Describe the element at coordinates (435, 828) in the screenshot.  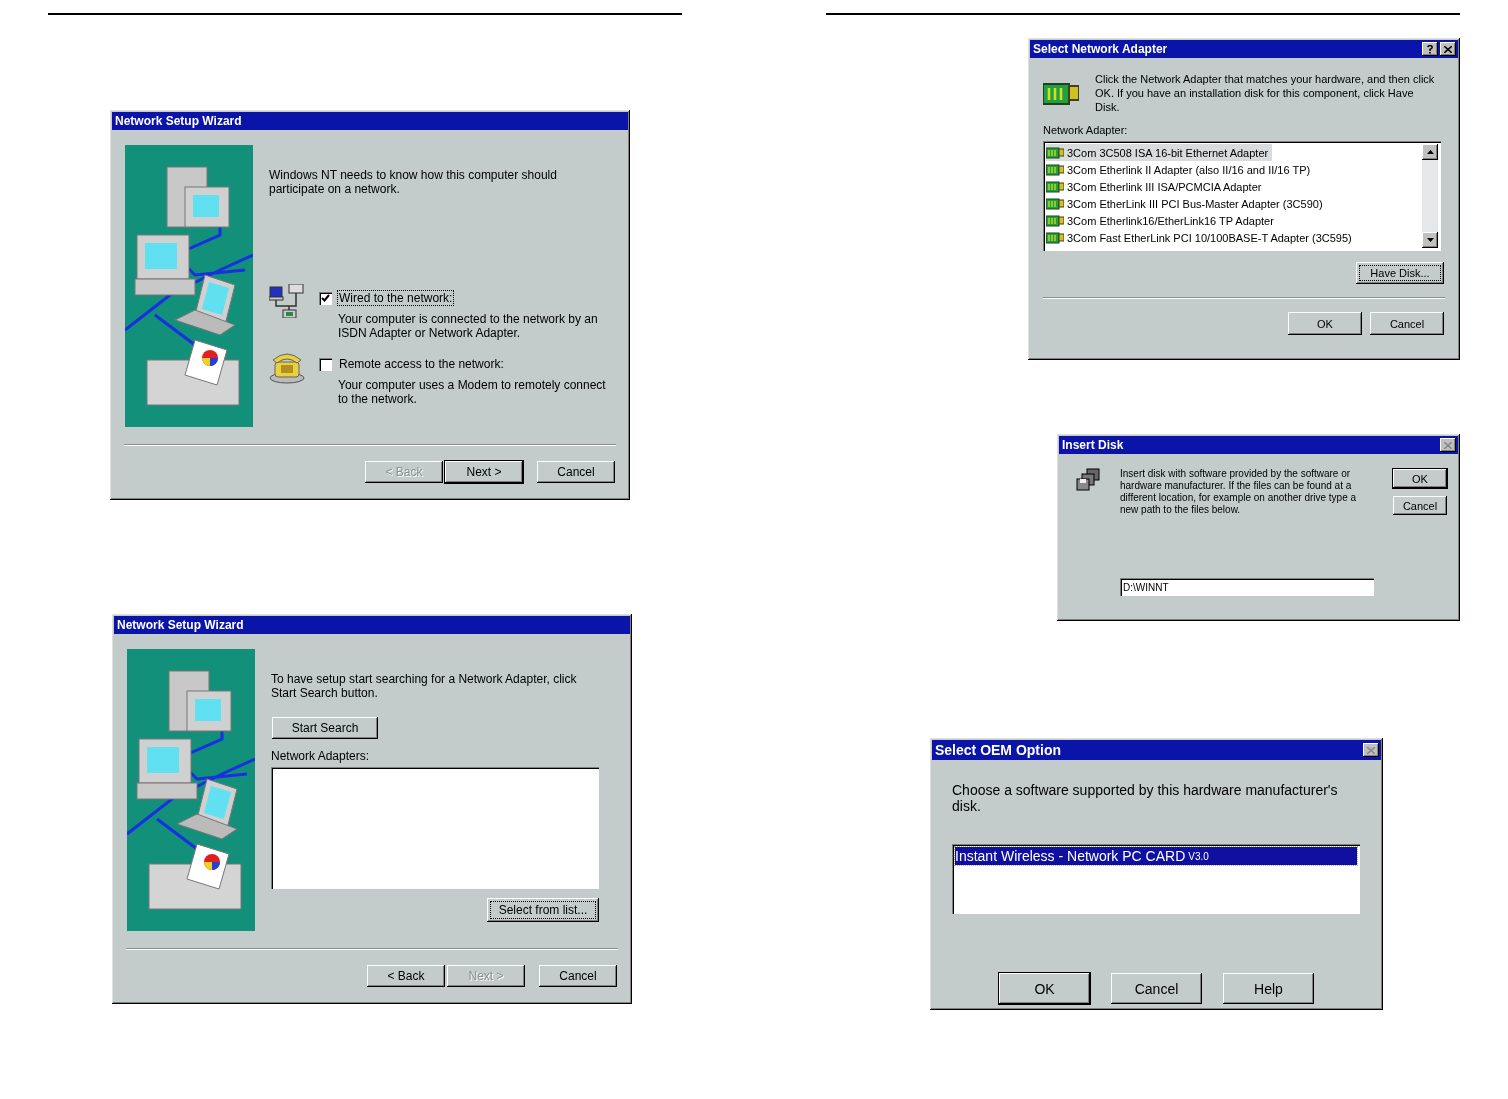
I see `adapter-list-box` at that location.